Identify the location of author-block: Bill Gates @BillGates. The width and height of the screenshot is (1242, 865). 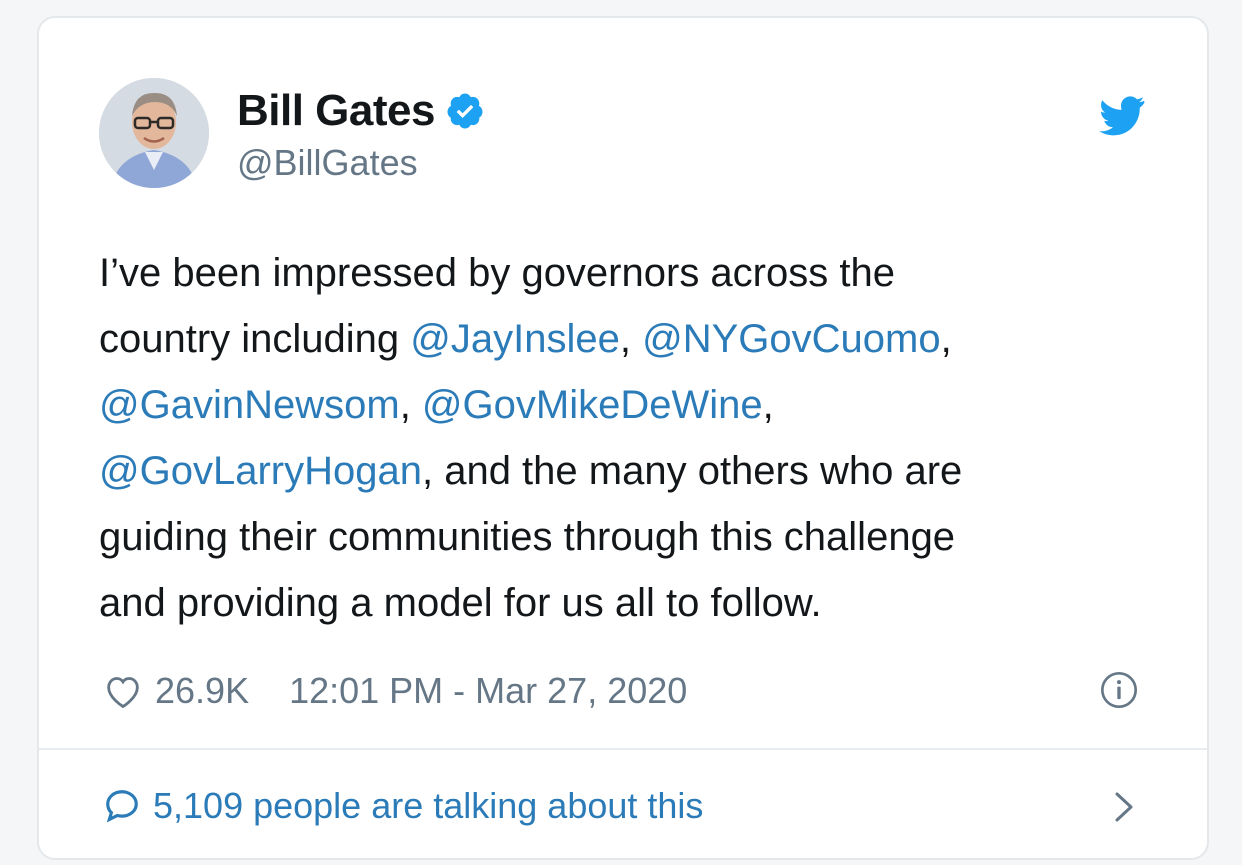
(361, 135).